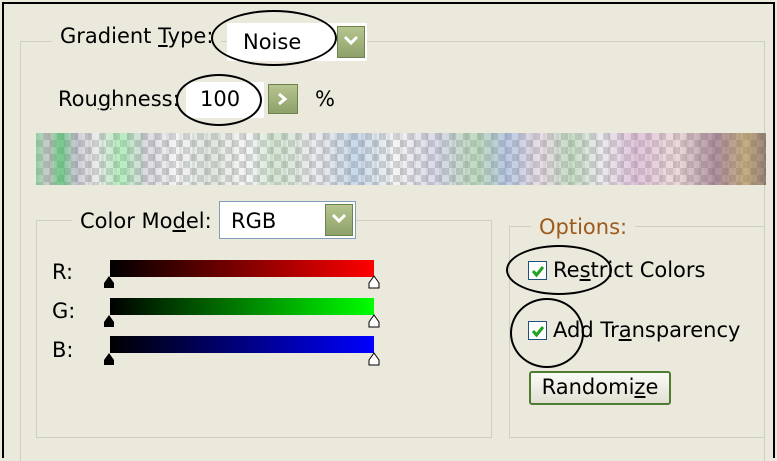 This screenshot has width=777, height=461. I want to click on roughness-highlight-circle, so click(219, 100).